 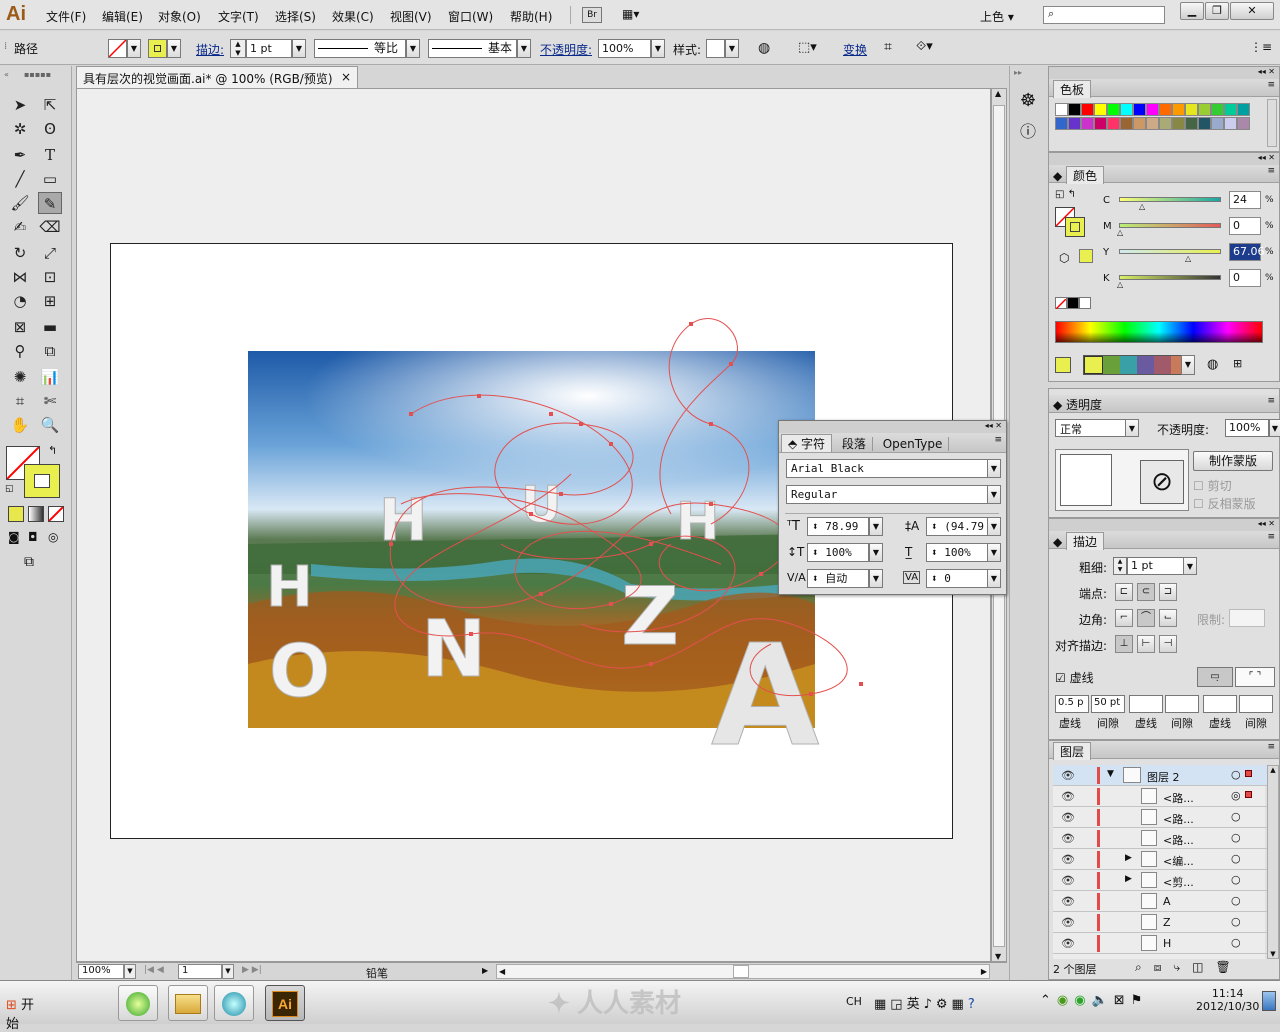 What do you see at coordinates (50, 179) in the screenshot?
I see `rectangle-tool-icon: ▭` at bounding box center [50, 179].